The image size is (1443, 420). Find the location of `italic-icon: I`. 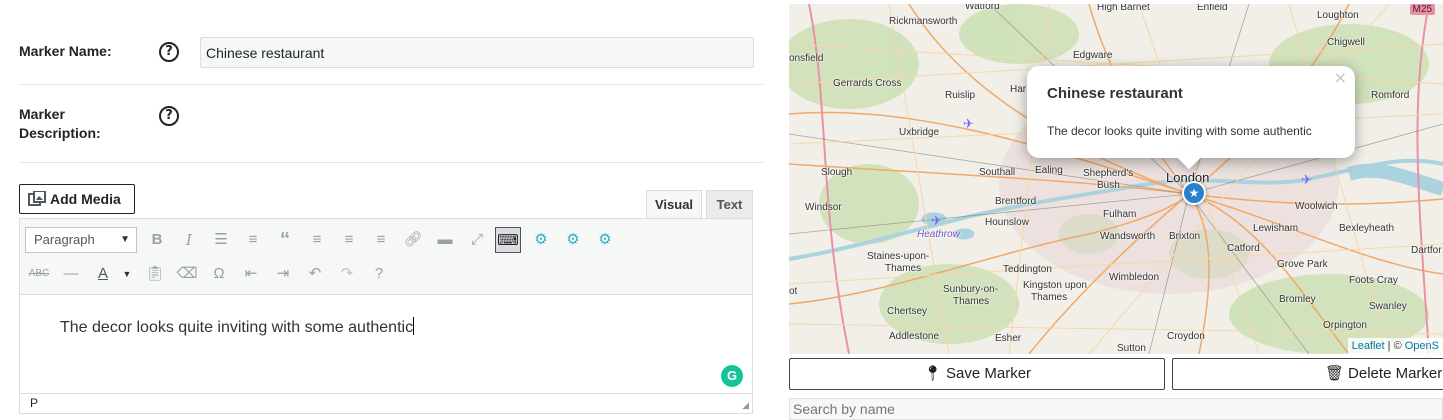

italic-icon: I is located at coordinates (189, 240).